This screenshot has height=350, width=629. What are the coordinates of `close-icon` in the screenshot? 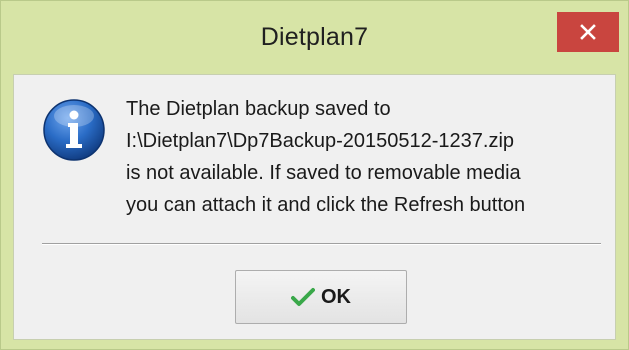 It's located at (588, 32).